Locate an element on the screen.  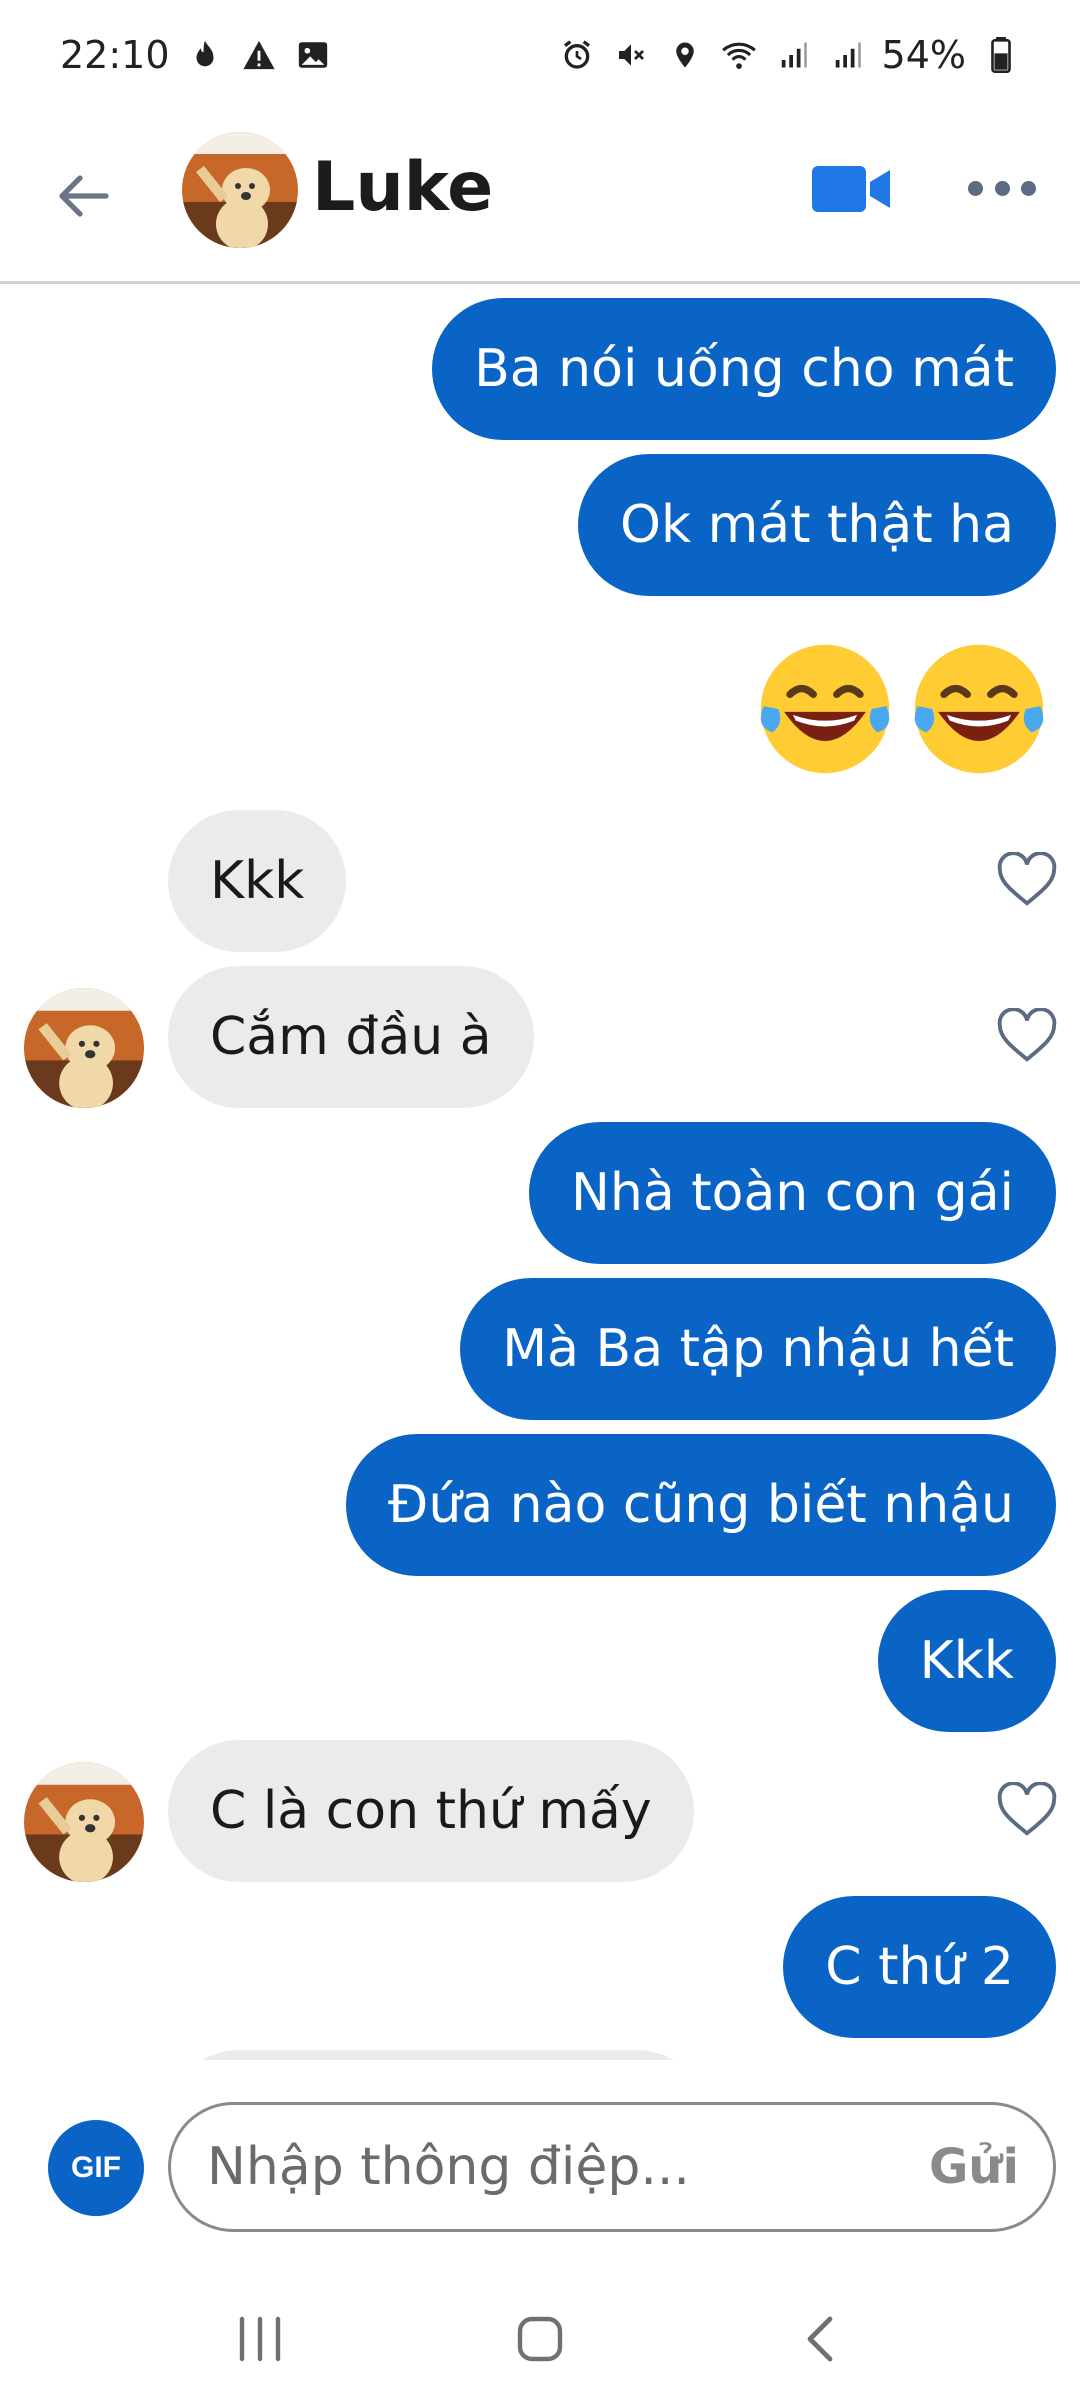
status-right: 54% is located at coordinates (789, 55).